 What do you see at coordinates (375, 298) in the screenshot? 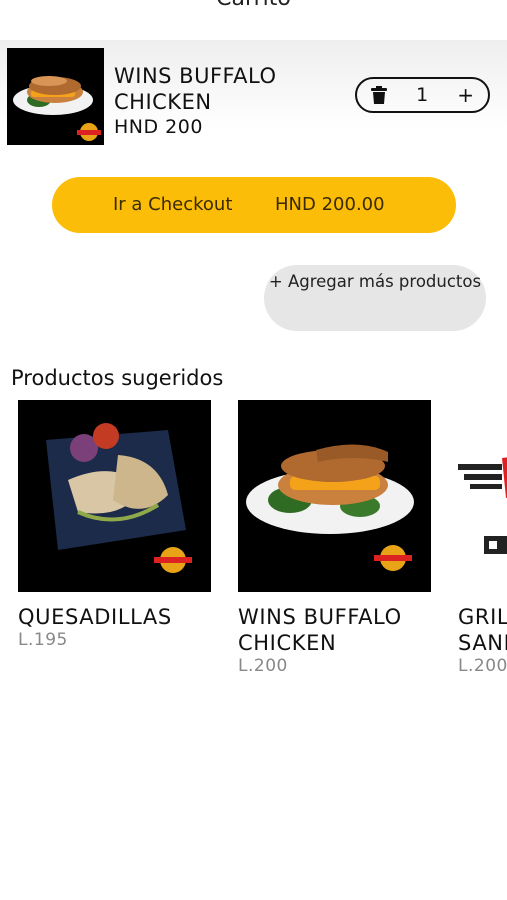
I see `add-more-products-button: + Agregar más productos` at bounding box center [375, 298].